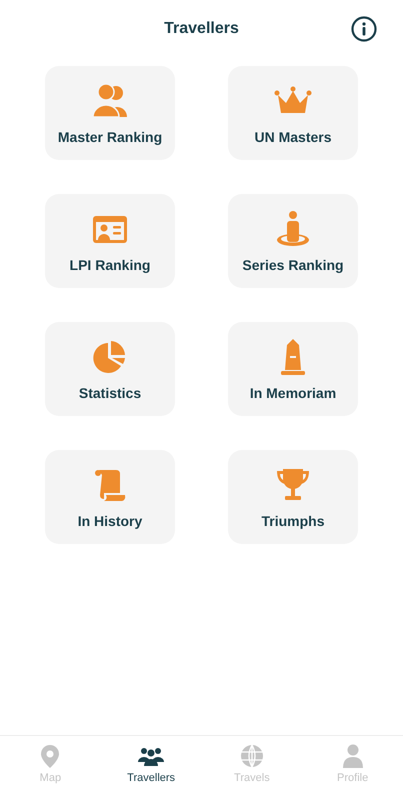 This screenshot has height=800, width=403. What do you see at coordinates (110, 497) in the screenshot?
I see `menu-card: In History` at bounding box center [110, 497].